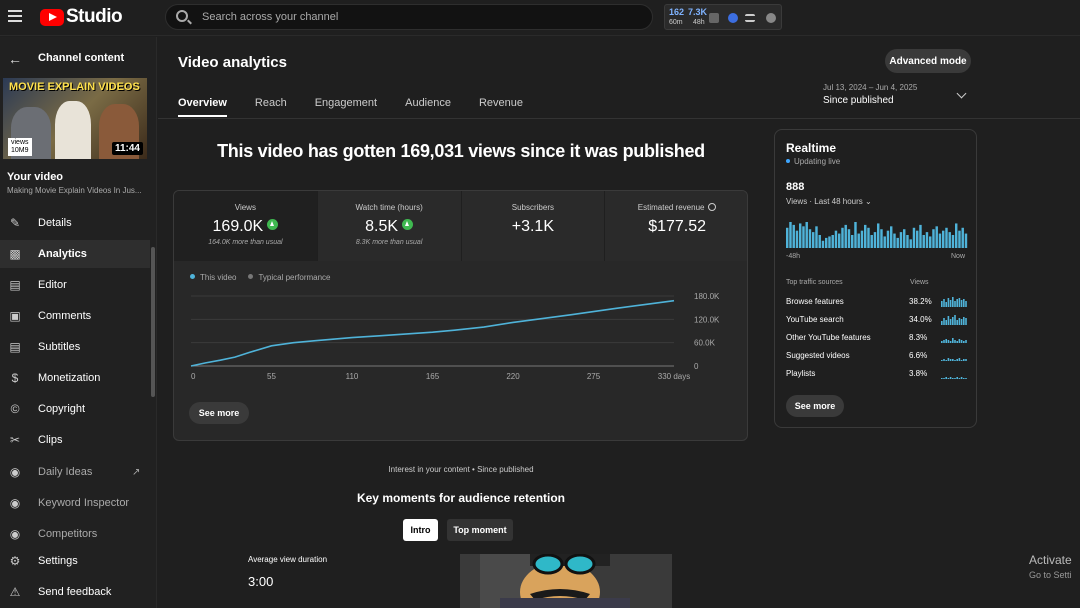 This screenshot has width=1080, height=608. What do you see at coordinates (1050, 560) in the screenshot?
I see `activate-windows-text: Activate` at bounding box center [1050, 560].